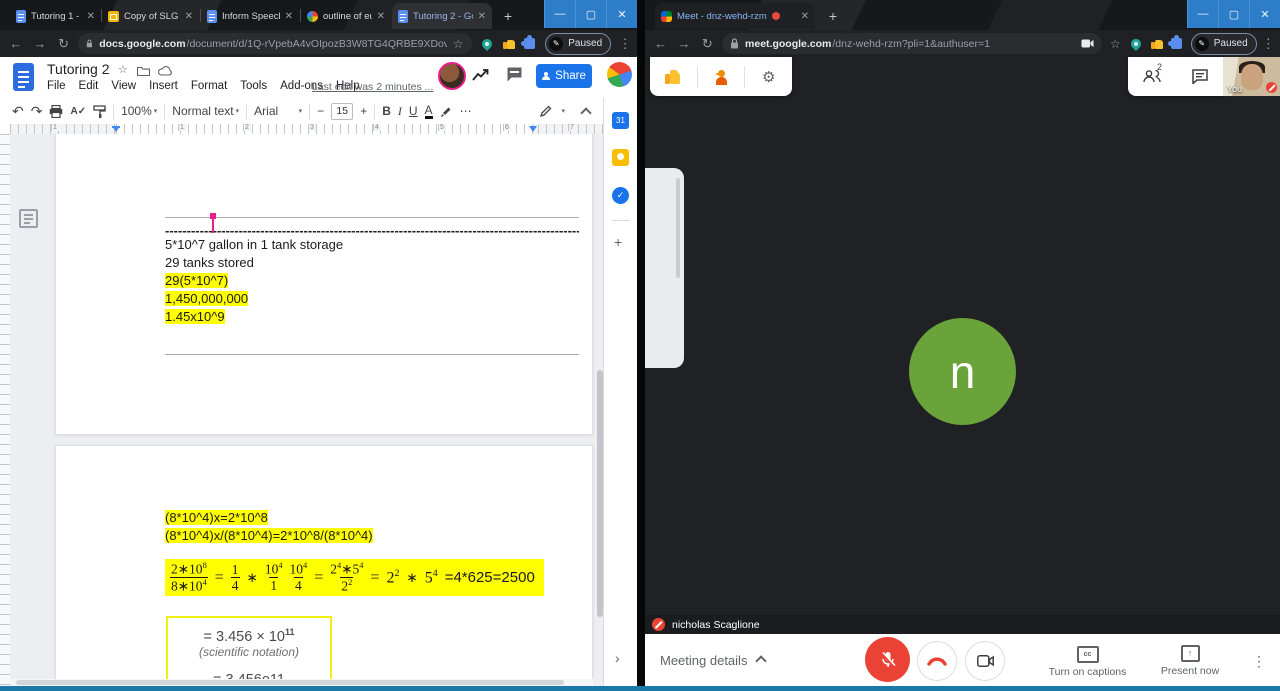 The image size is (1280, 691). What do you see at coordinates (1202, 14) in the screenshot?
I see `minimize-button: —` at bounding box center [1202, 14].